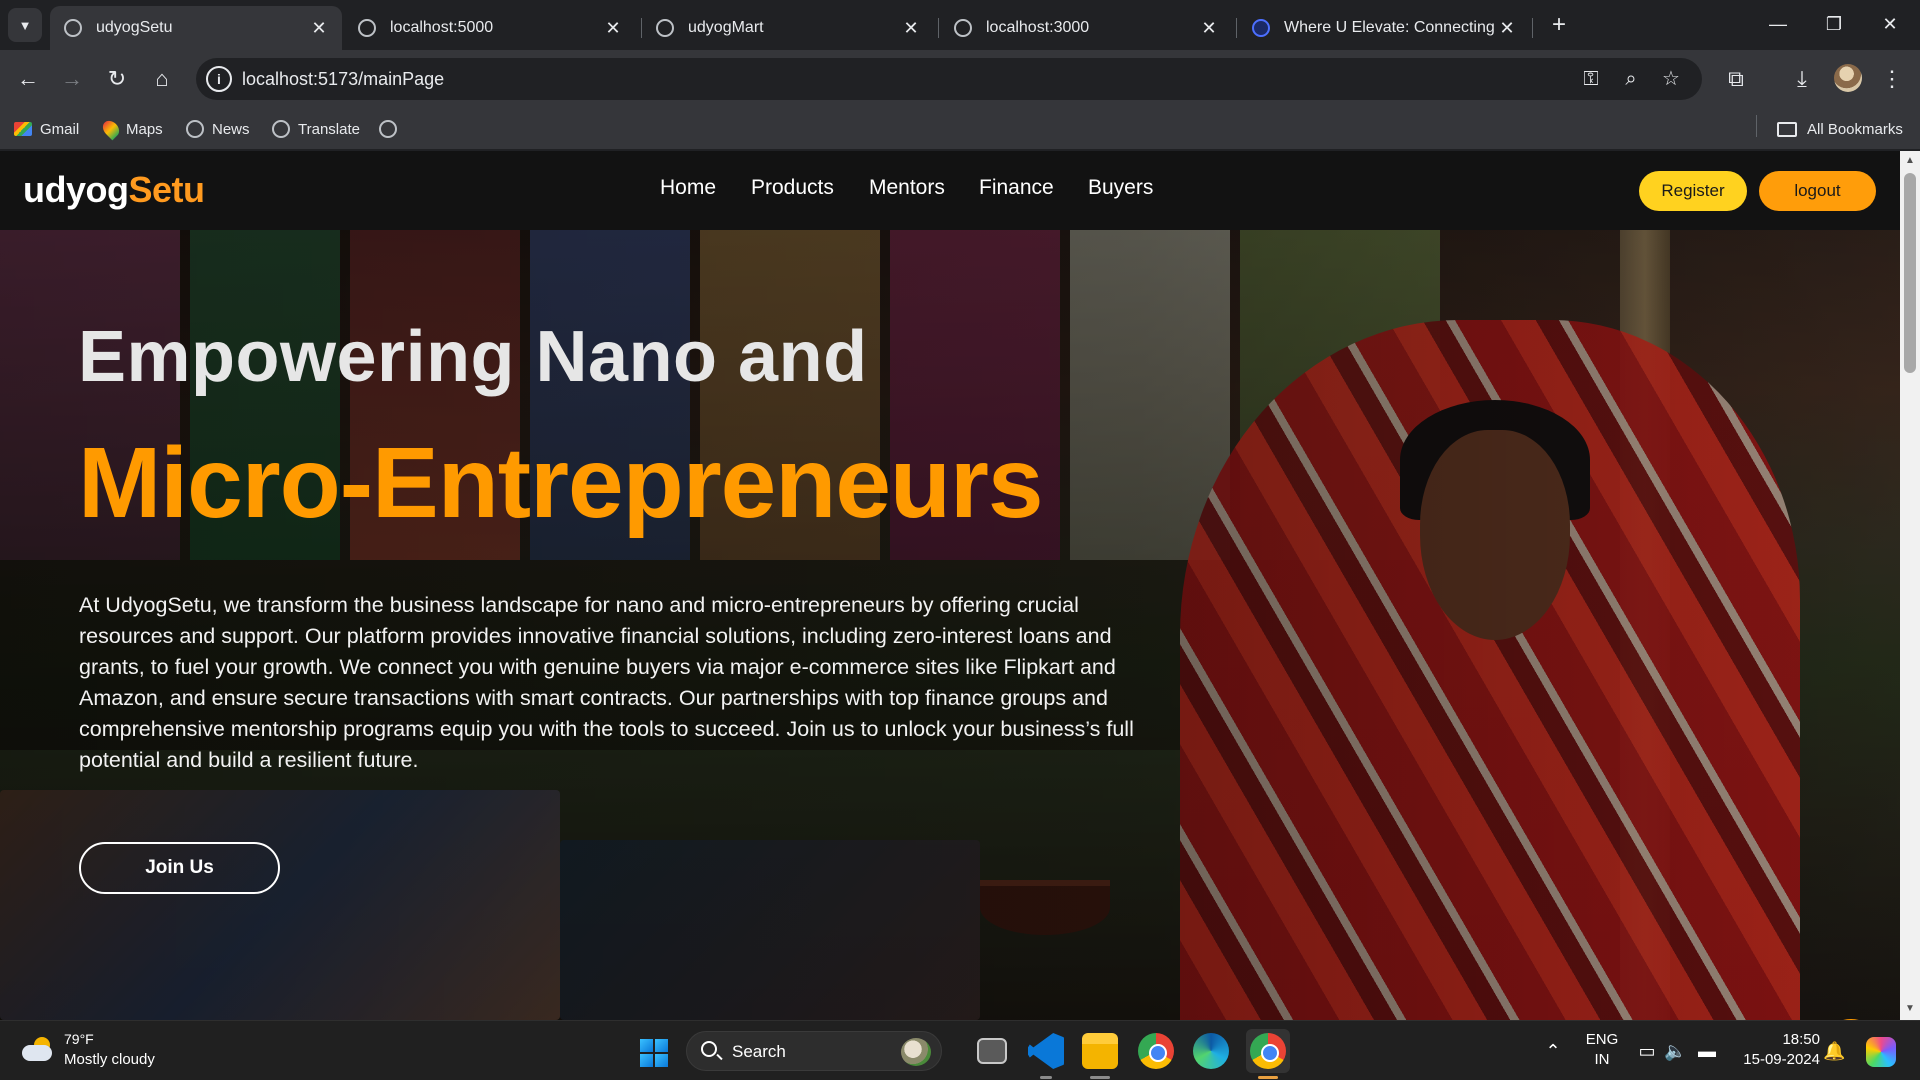 Image resolution: width=1920 pixels, height=1080 pixels. I want to click on zoom-icon: ⌕, so click(1631, 79).